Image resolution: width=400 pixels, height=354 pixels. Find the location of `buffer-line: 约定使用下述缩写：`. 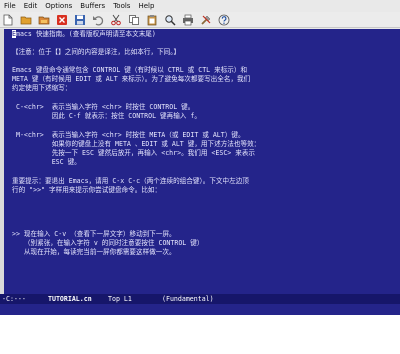

buffer-line: 约定使用下述缩写： is located at coordinates (42, 88).